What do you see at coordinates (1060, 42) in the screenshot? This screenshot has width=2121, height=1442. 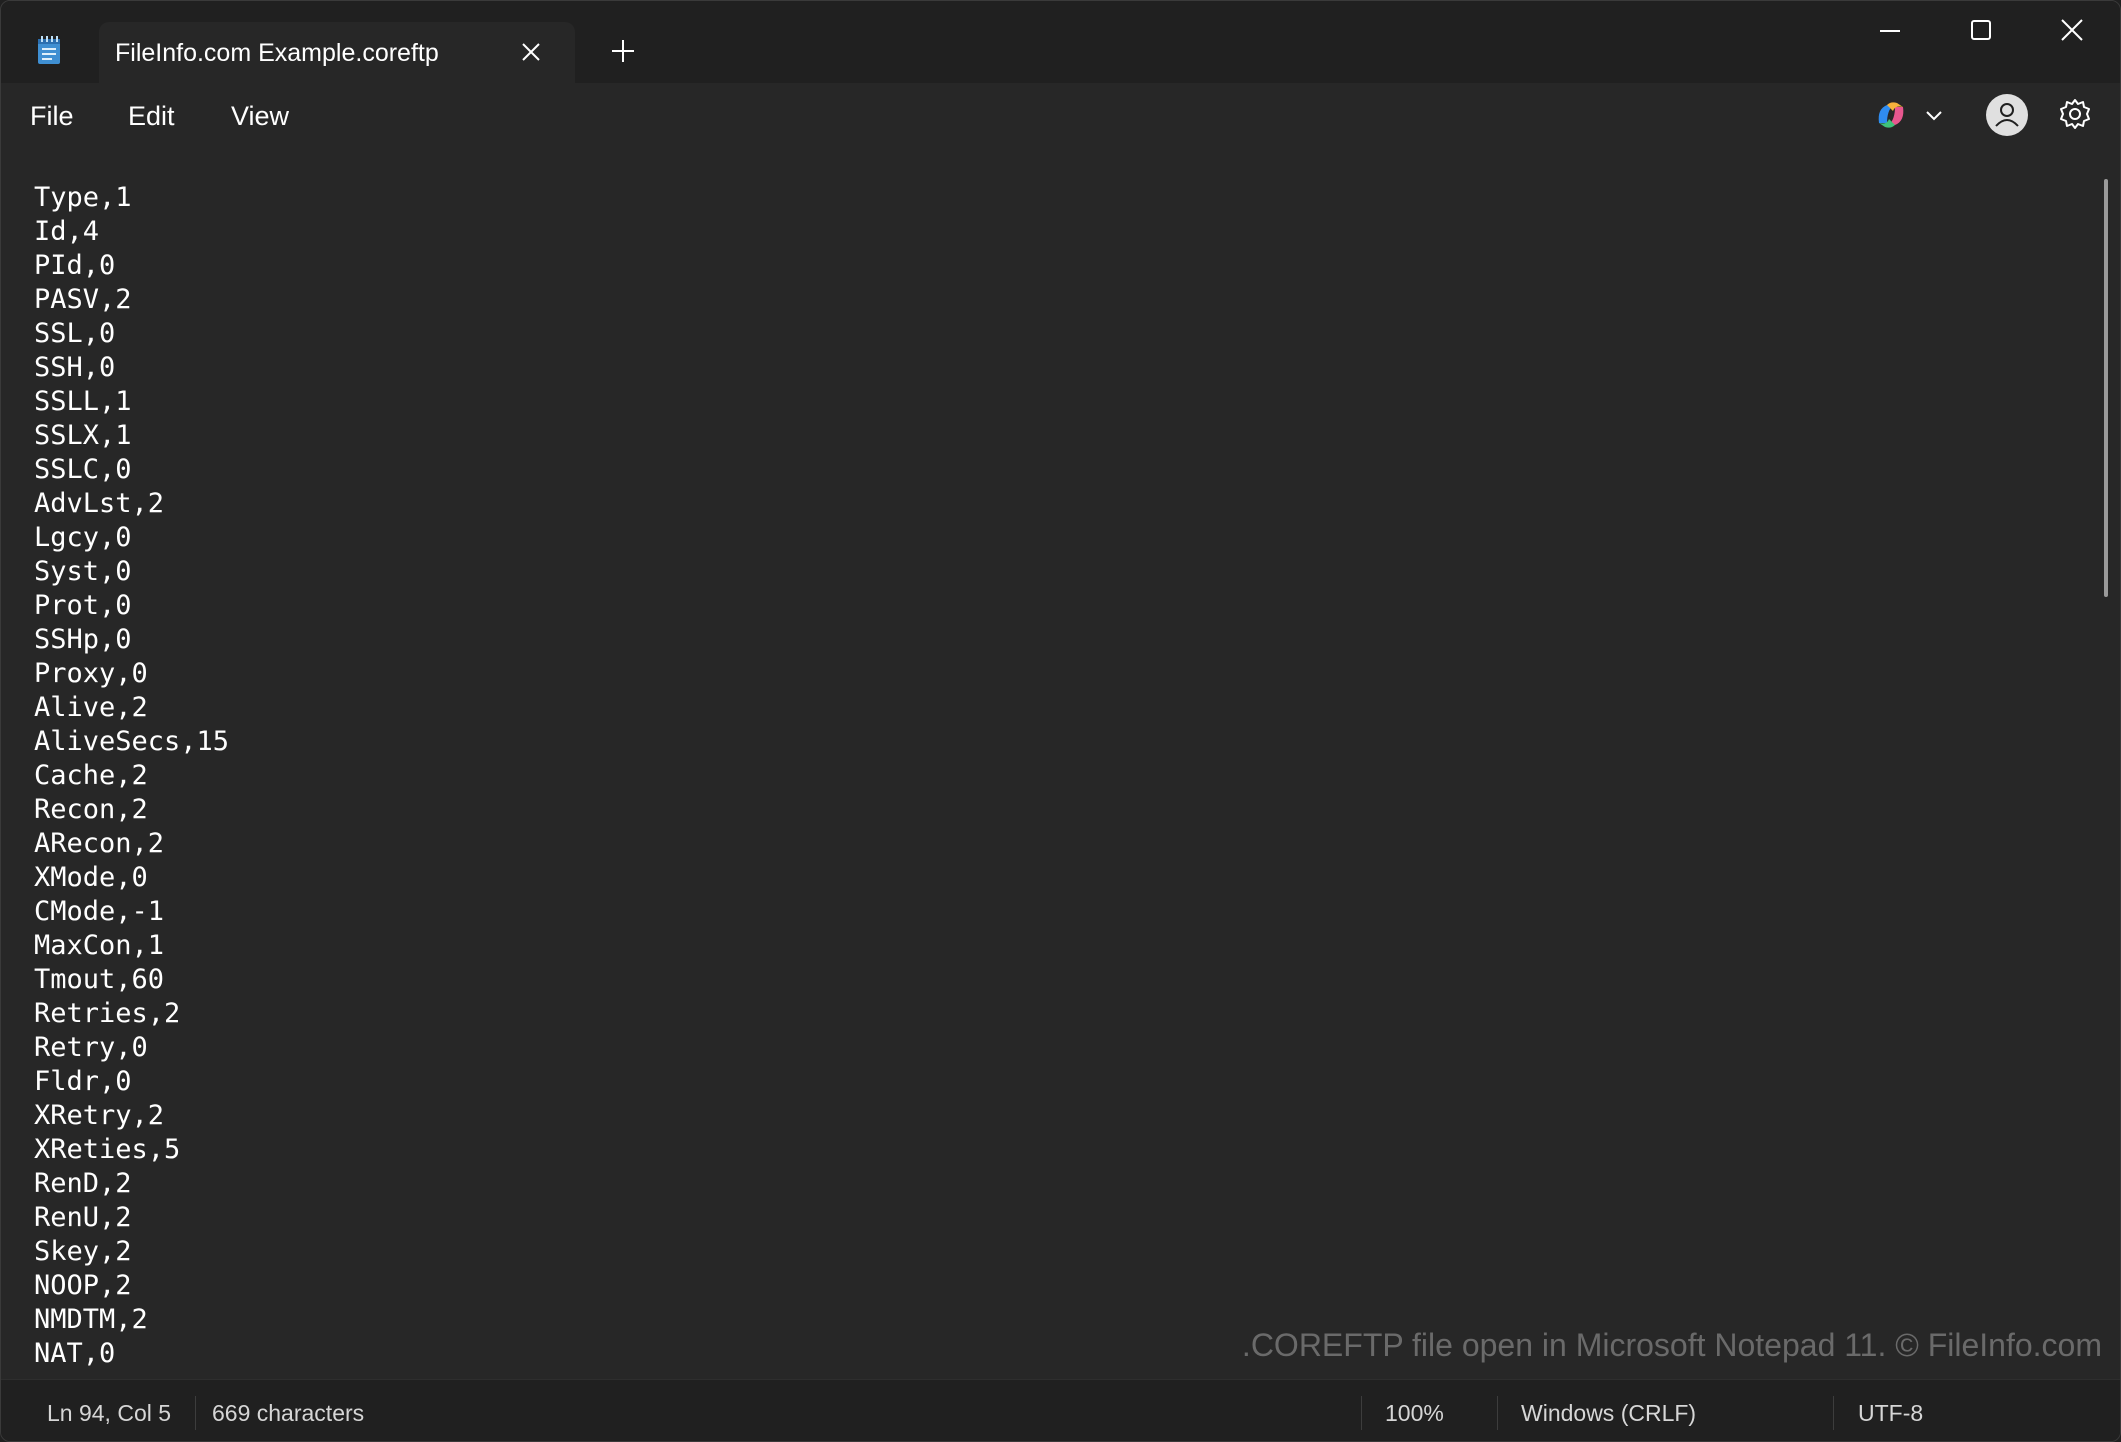 I see `title-bar: FileInfo.com Example.coreftp` at bounding box center [1060, 42].